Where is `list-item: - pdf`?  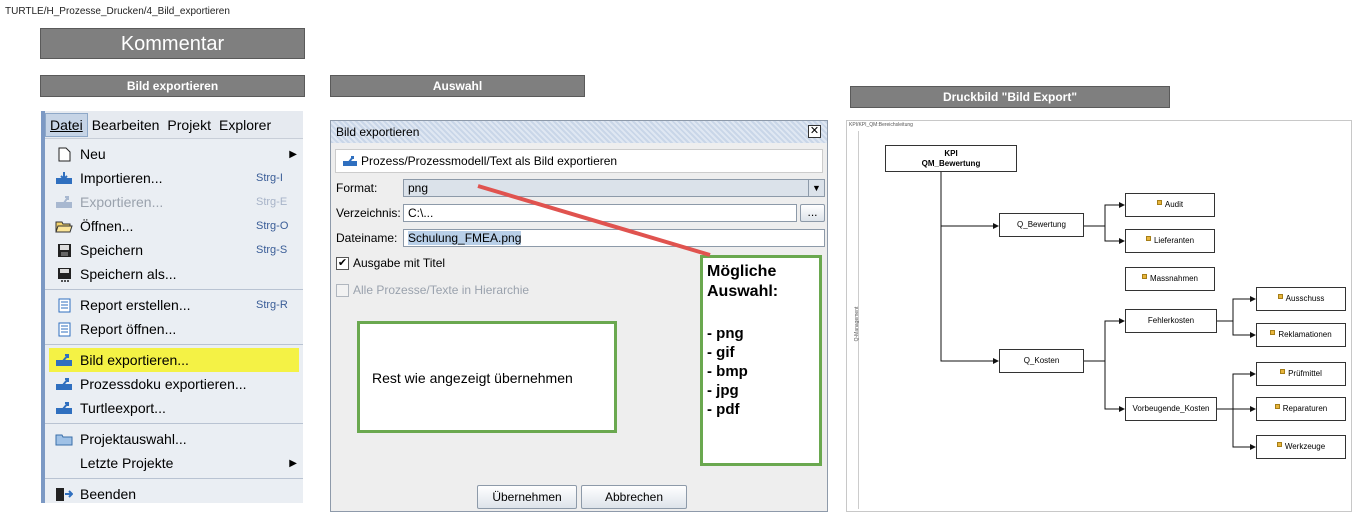
list-item: - pdf is located at coordinates (723, 409).